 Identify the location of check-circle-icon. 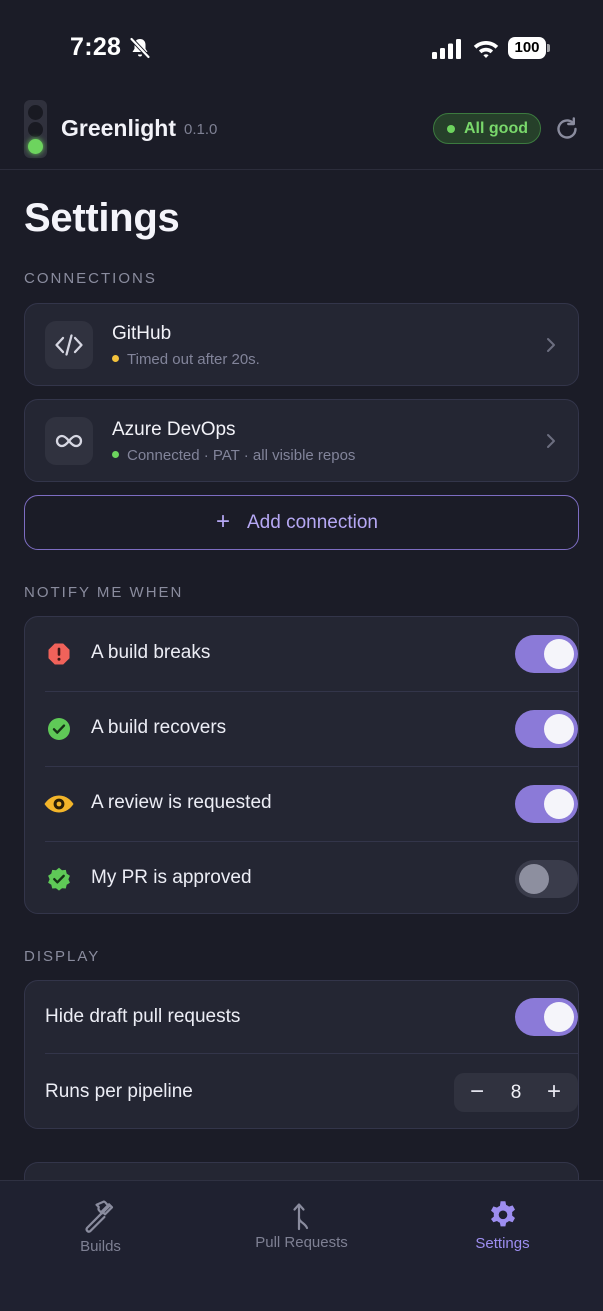
(59, 729).